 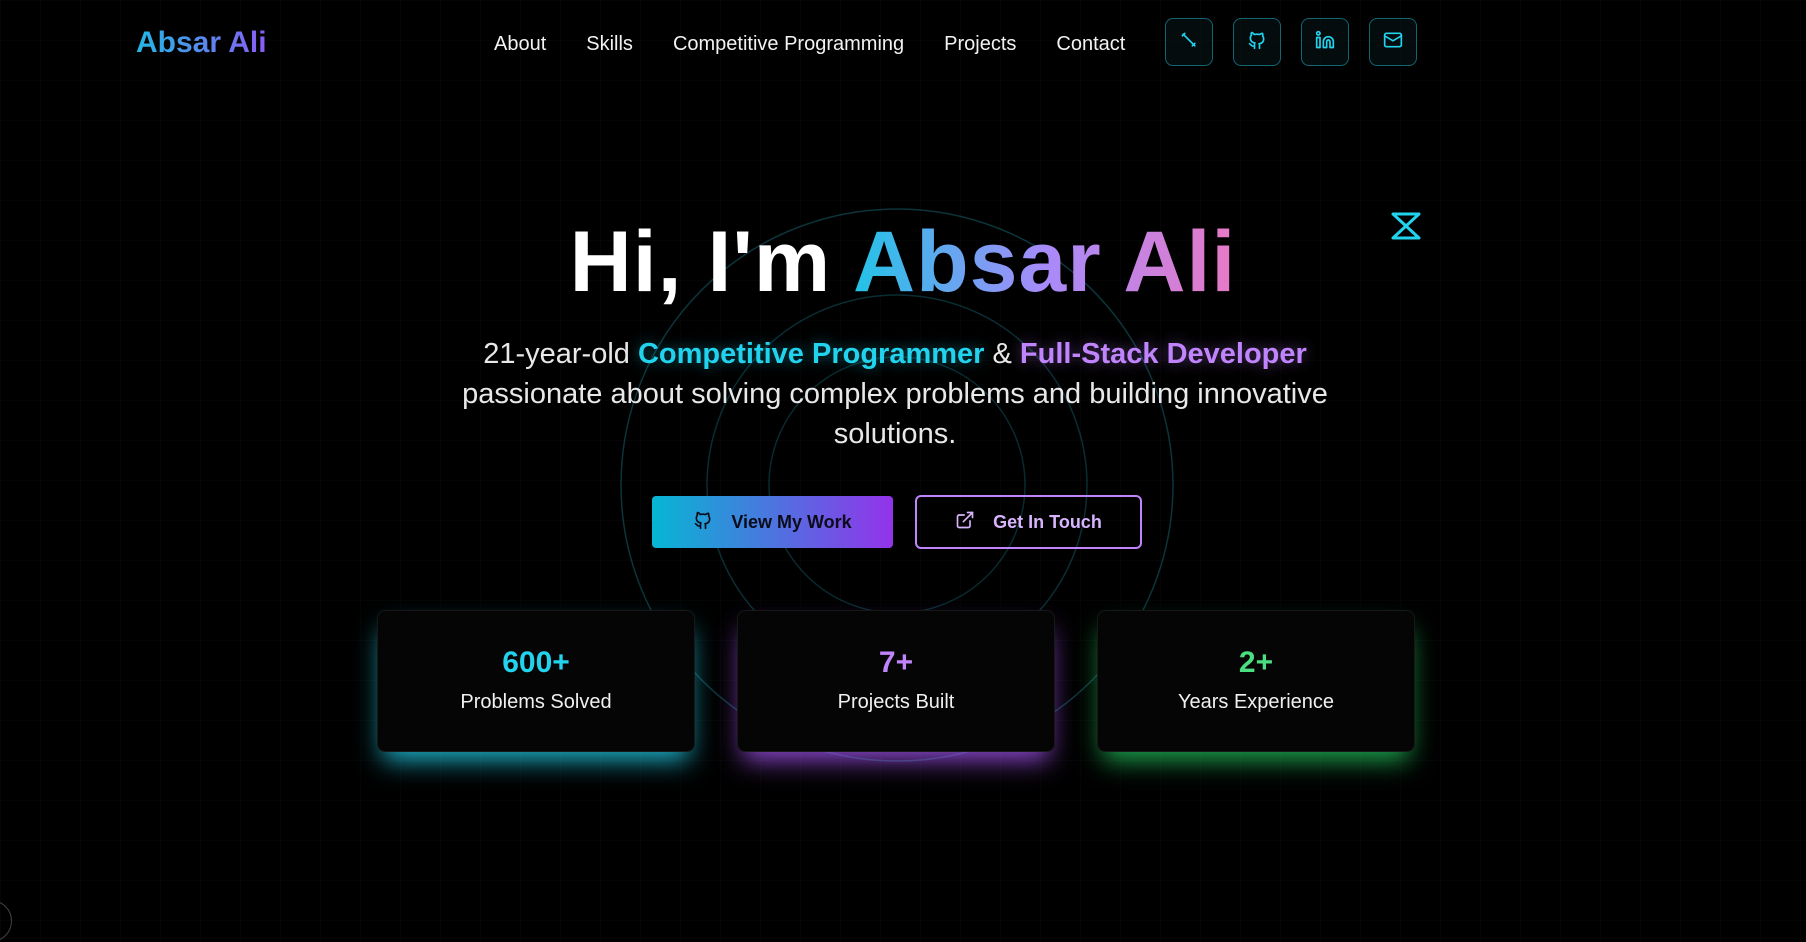 I want to click on mail-icon, so click(x=1393, y=42).